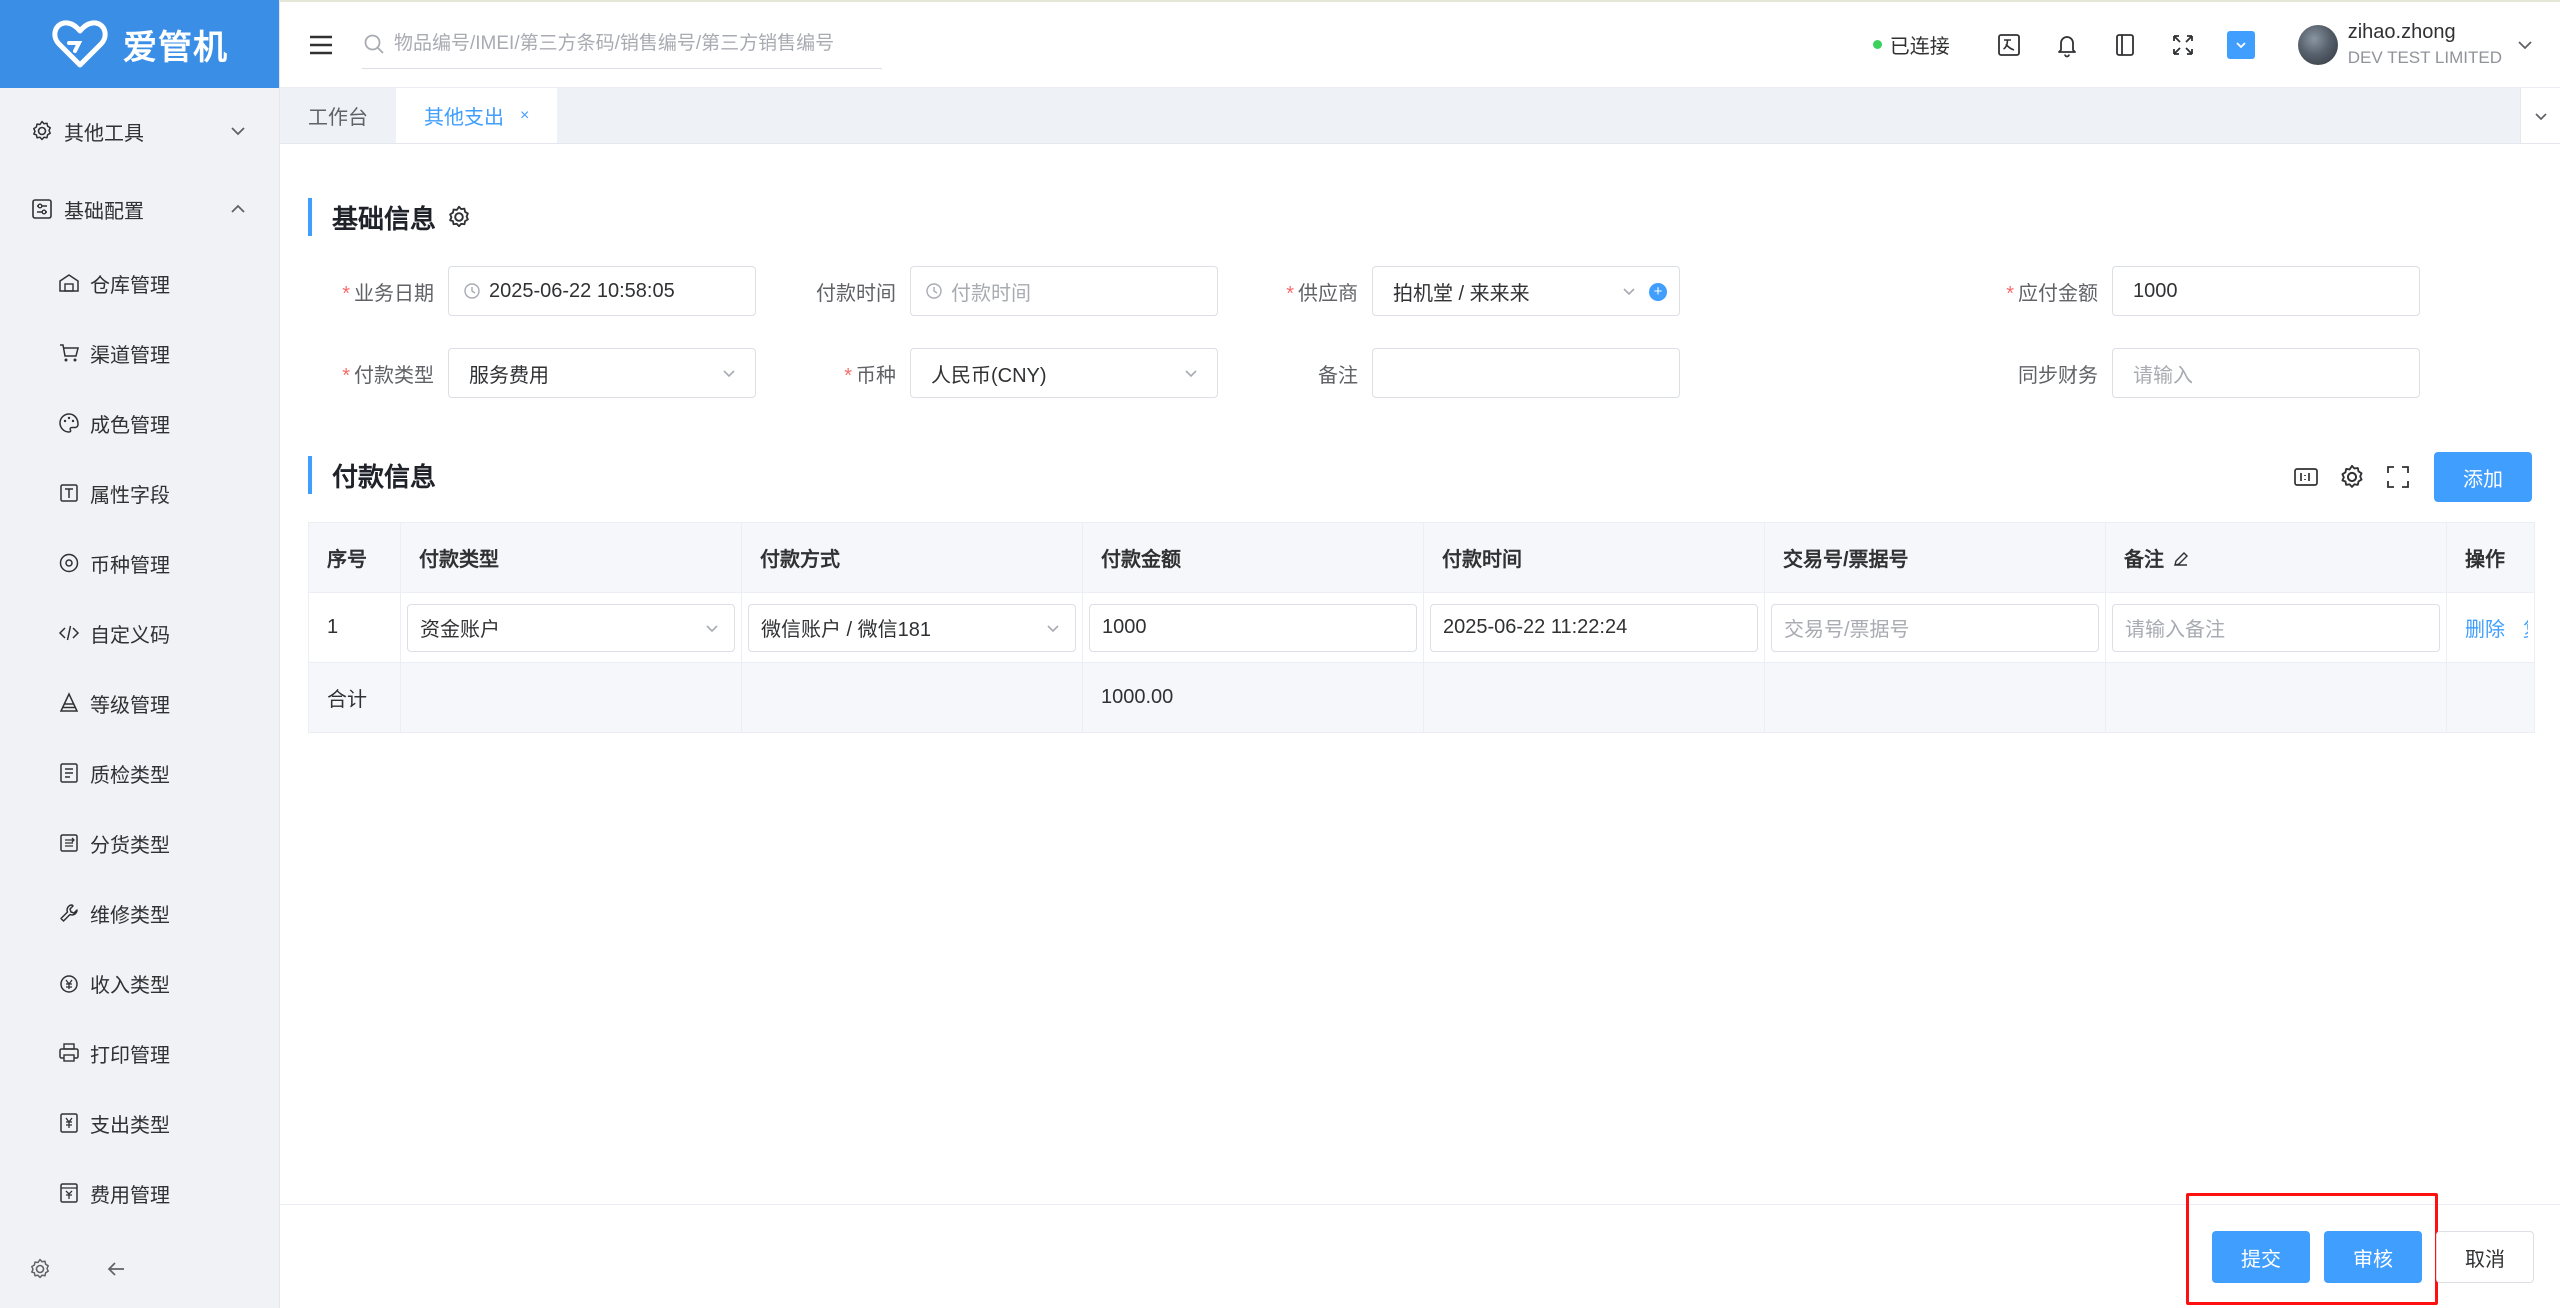  What do you see at coordinates (2009, 45) in the screenshot?
I see `translate-icon` at bounding box center [2009, 45].